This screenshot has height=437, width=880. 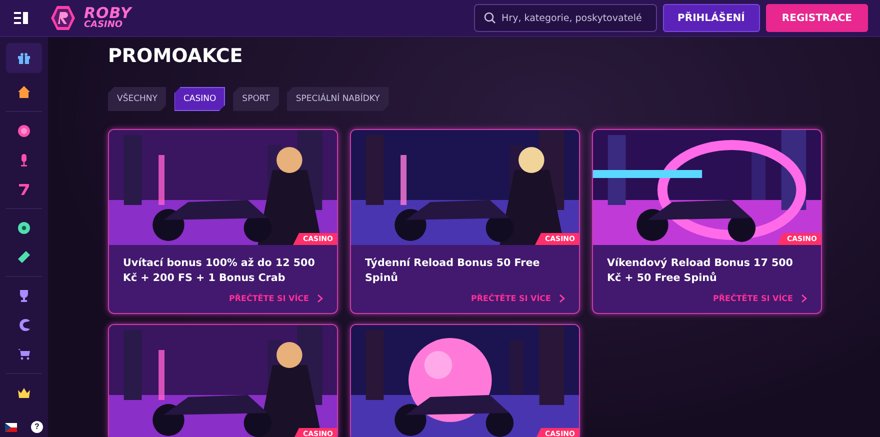 What do you see at coordinates (21, 18) in the screenshot?
I see `menu-icon` at bounding box center [21, 18].